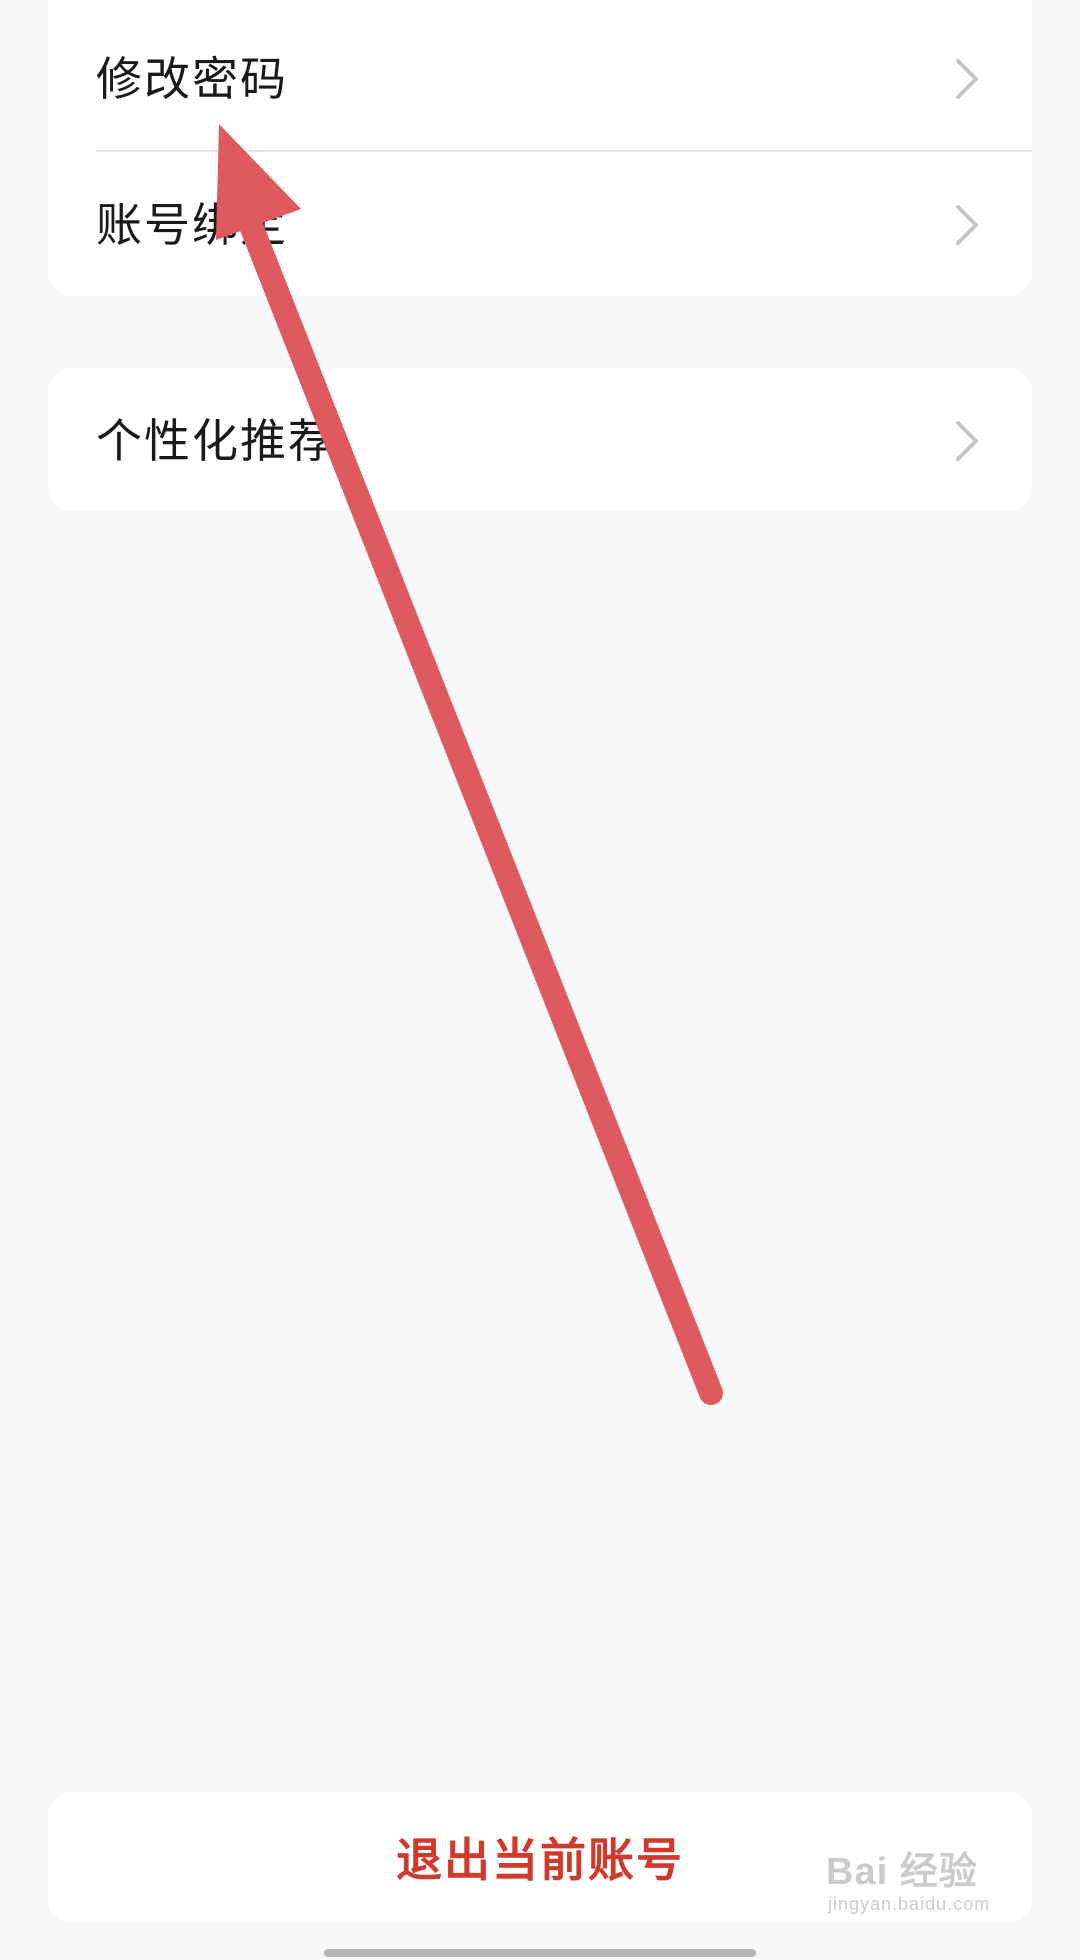  I want to click on personalized-recommendation-row: 个性化推荐, so click(540, 440).